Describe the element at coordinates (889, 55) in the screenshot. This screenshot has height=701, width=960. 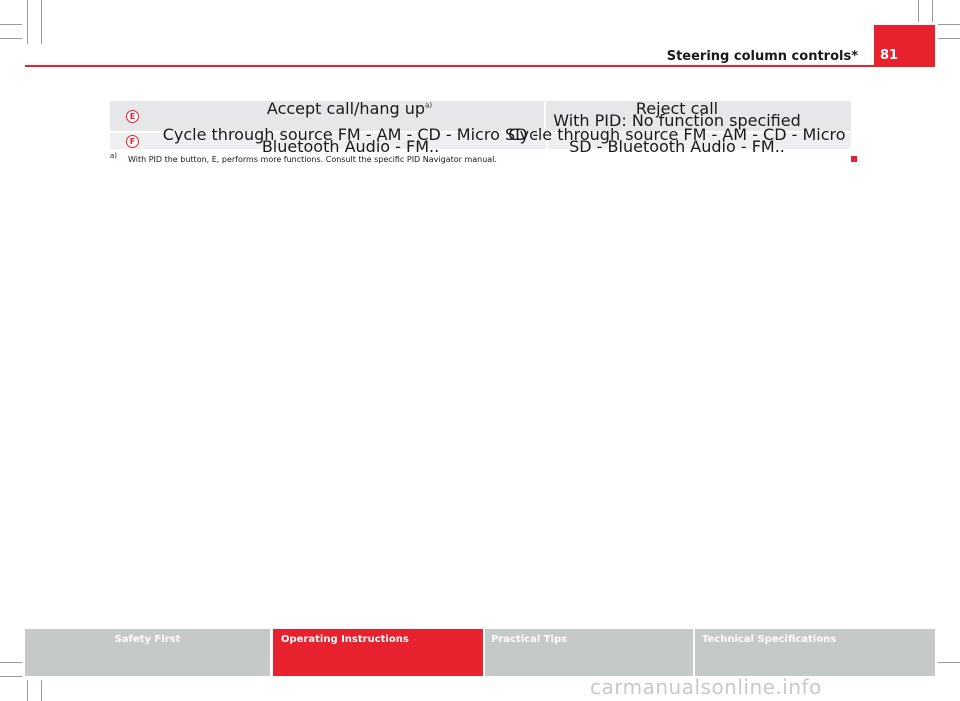
I see `page-number: 81` at that location.